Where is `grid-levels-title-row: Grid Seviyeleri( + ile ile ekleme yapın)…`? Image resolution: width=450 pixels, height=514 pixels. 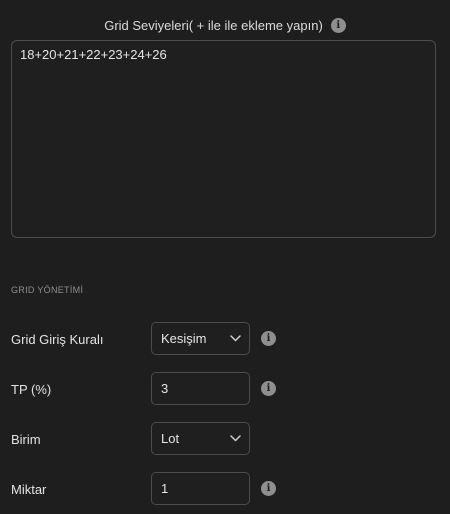 grid-levels-title-row: Grid Seviyeleri( + ile ile ekleme yapın)… is located at coordinates (225, 25).